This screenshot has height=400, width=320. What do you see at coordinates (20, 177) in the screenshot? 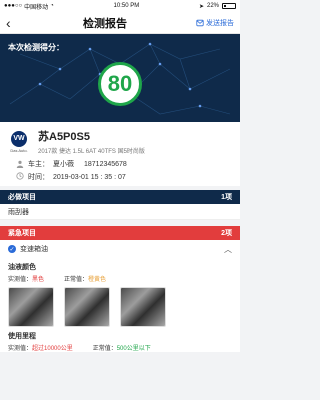
I see `clock-icon` at bounding box center [20, 177].